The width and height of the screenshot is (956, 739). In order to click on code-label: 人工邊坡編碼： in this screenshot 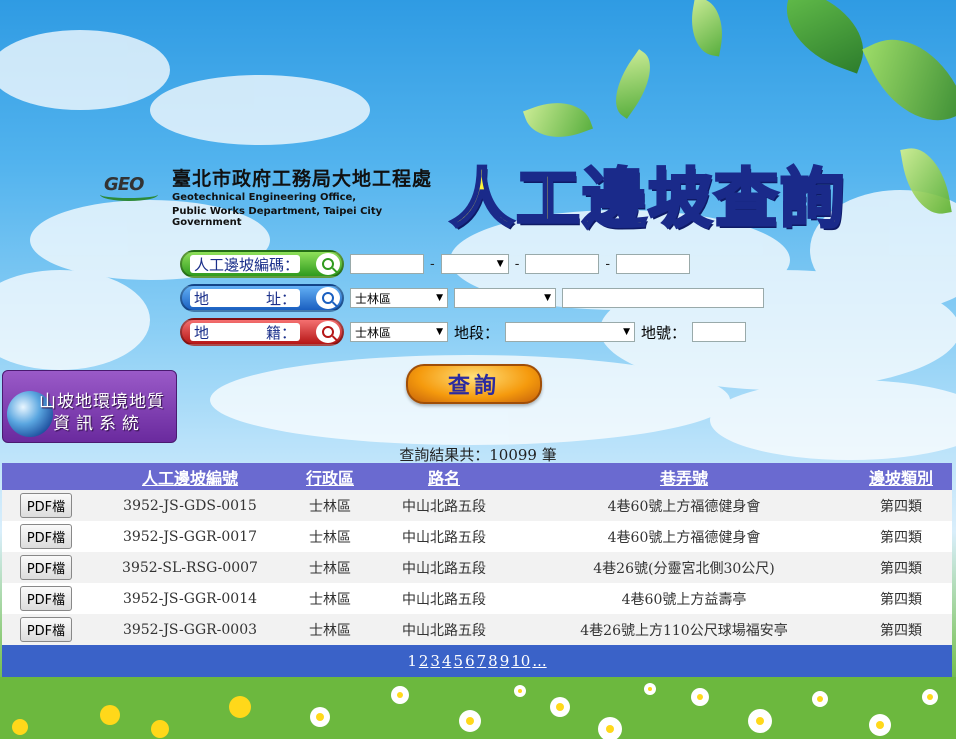, I will do `click(245, 264)`.